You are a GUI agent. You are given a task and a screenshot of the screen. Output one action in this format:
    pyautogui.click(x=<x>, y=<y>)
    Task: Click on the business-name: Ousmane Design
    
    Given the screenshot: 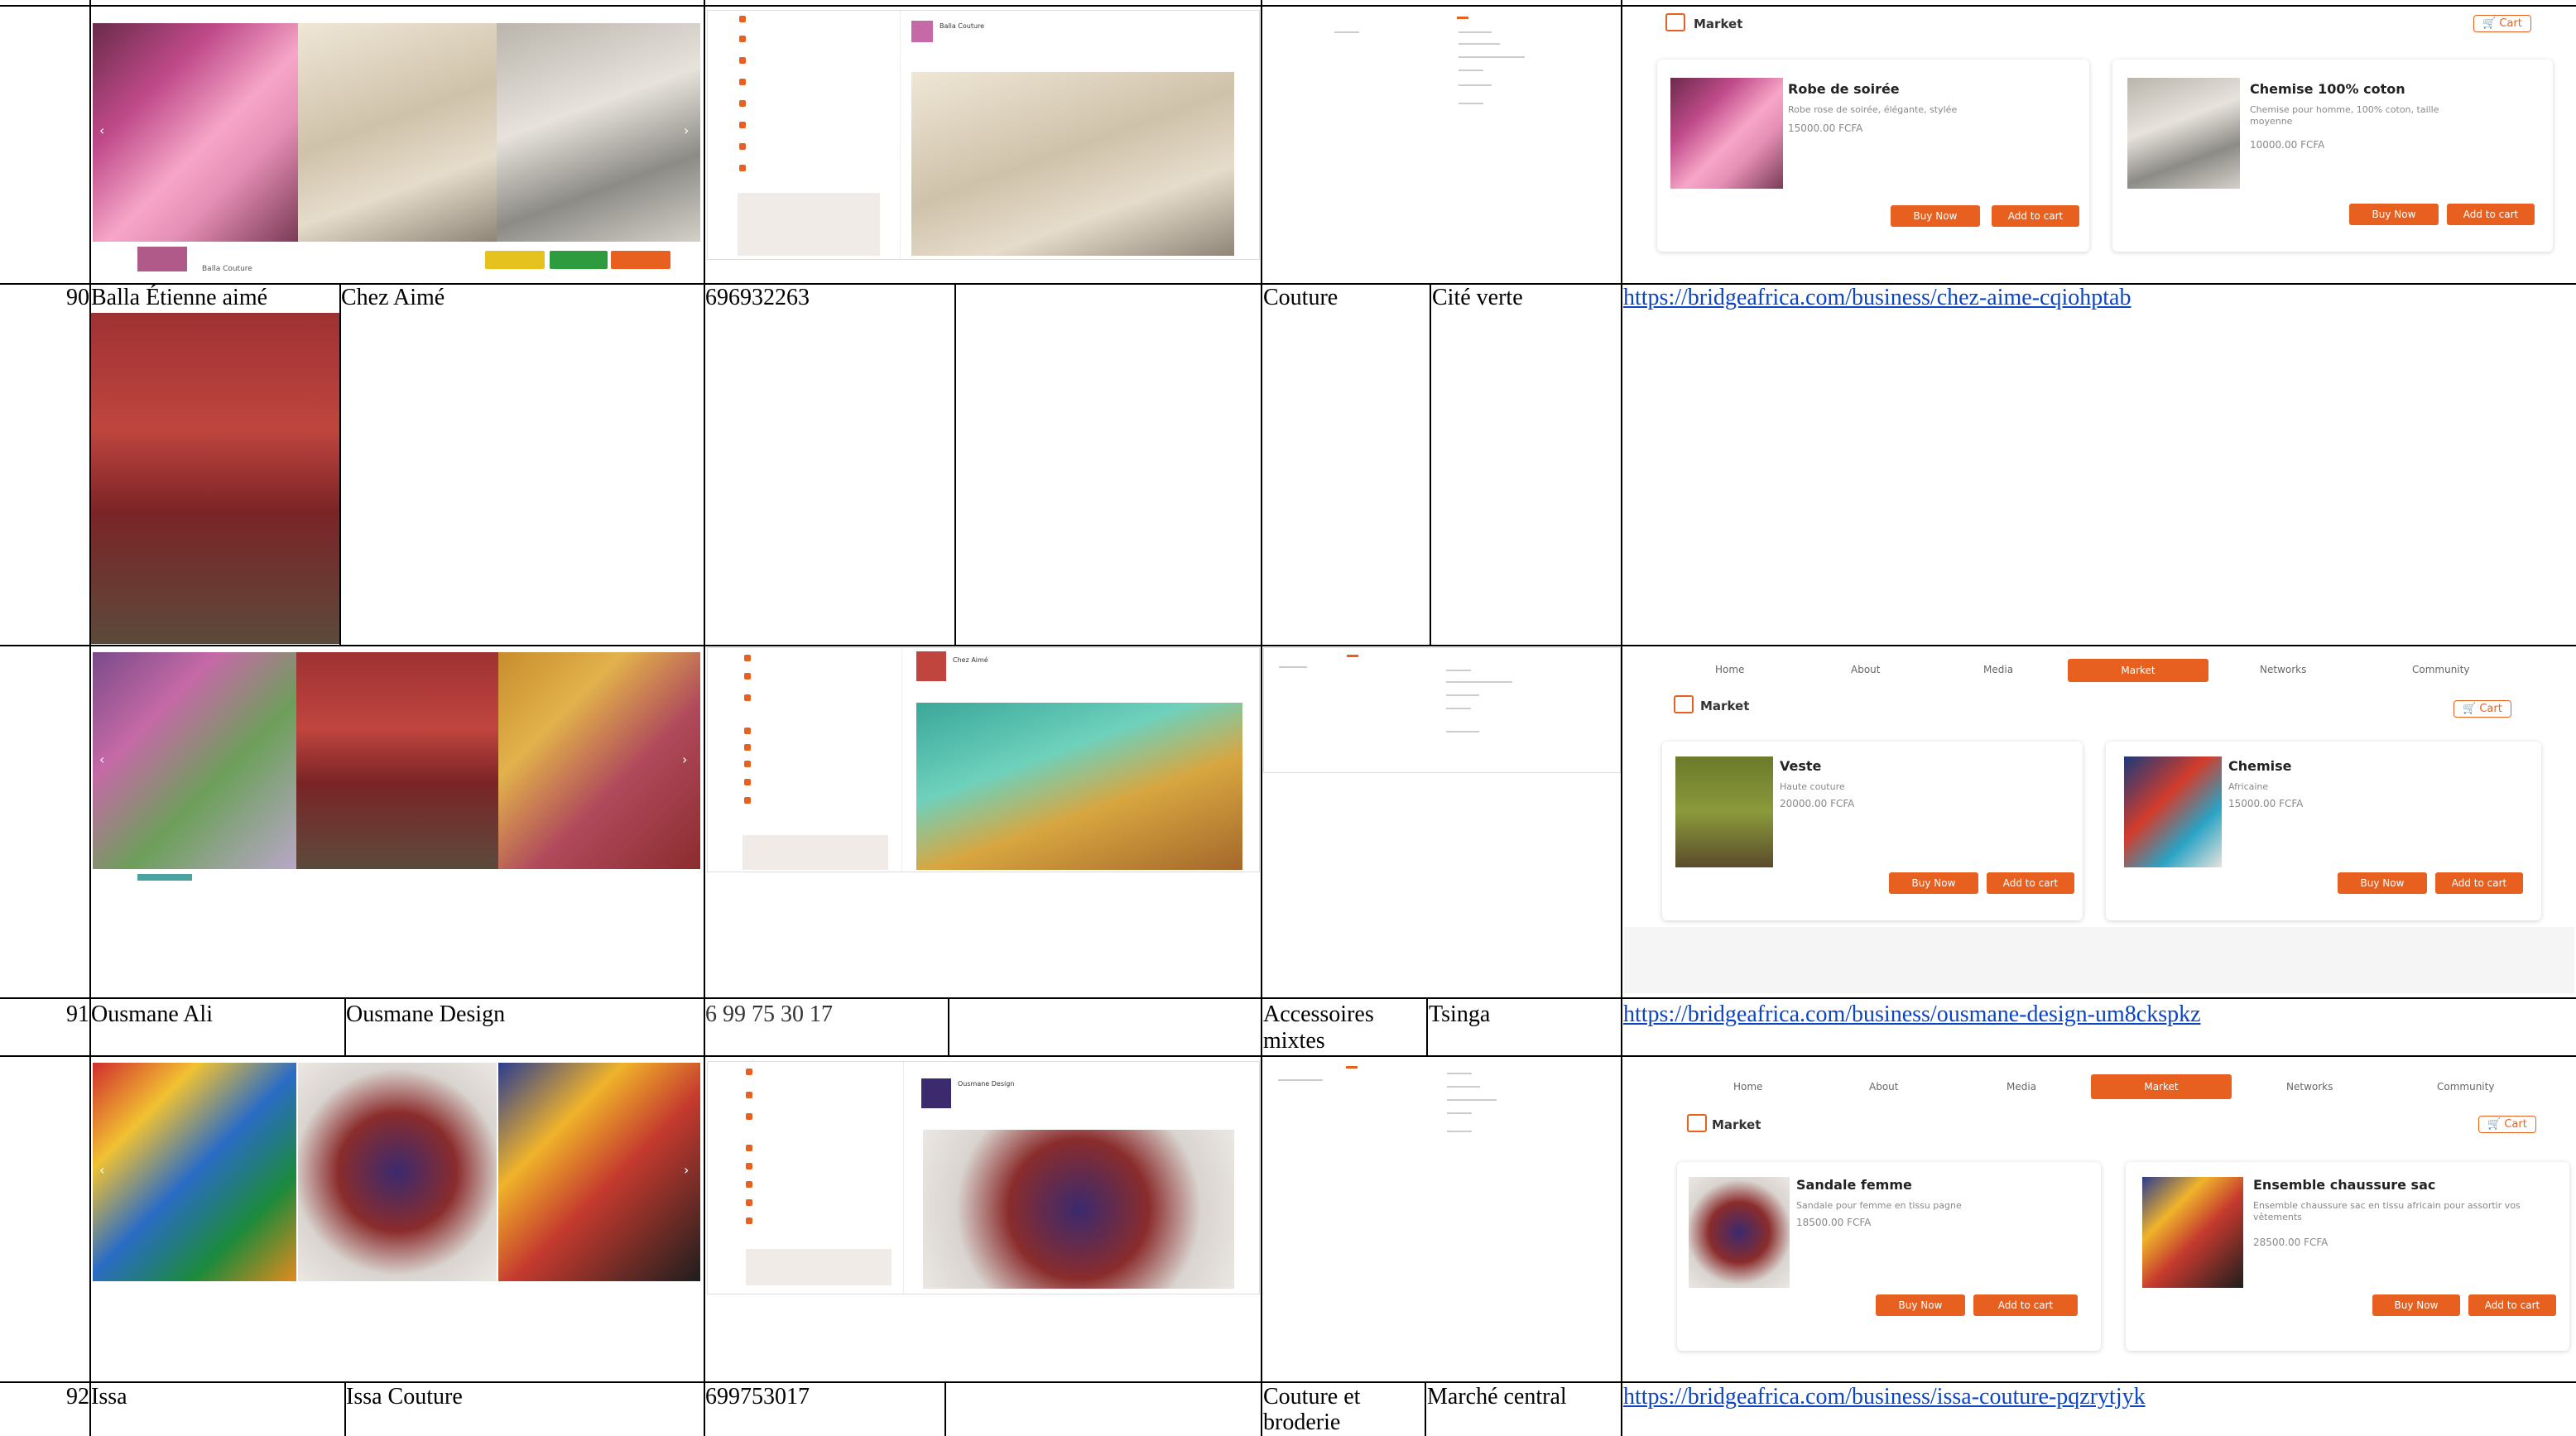 What is the action you would take?
    pyautogui.click(x=426, y=1014)
    